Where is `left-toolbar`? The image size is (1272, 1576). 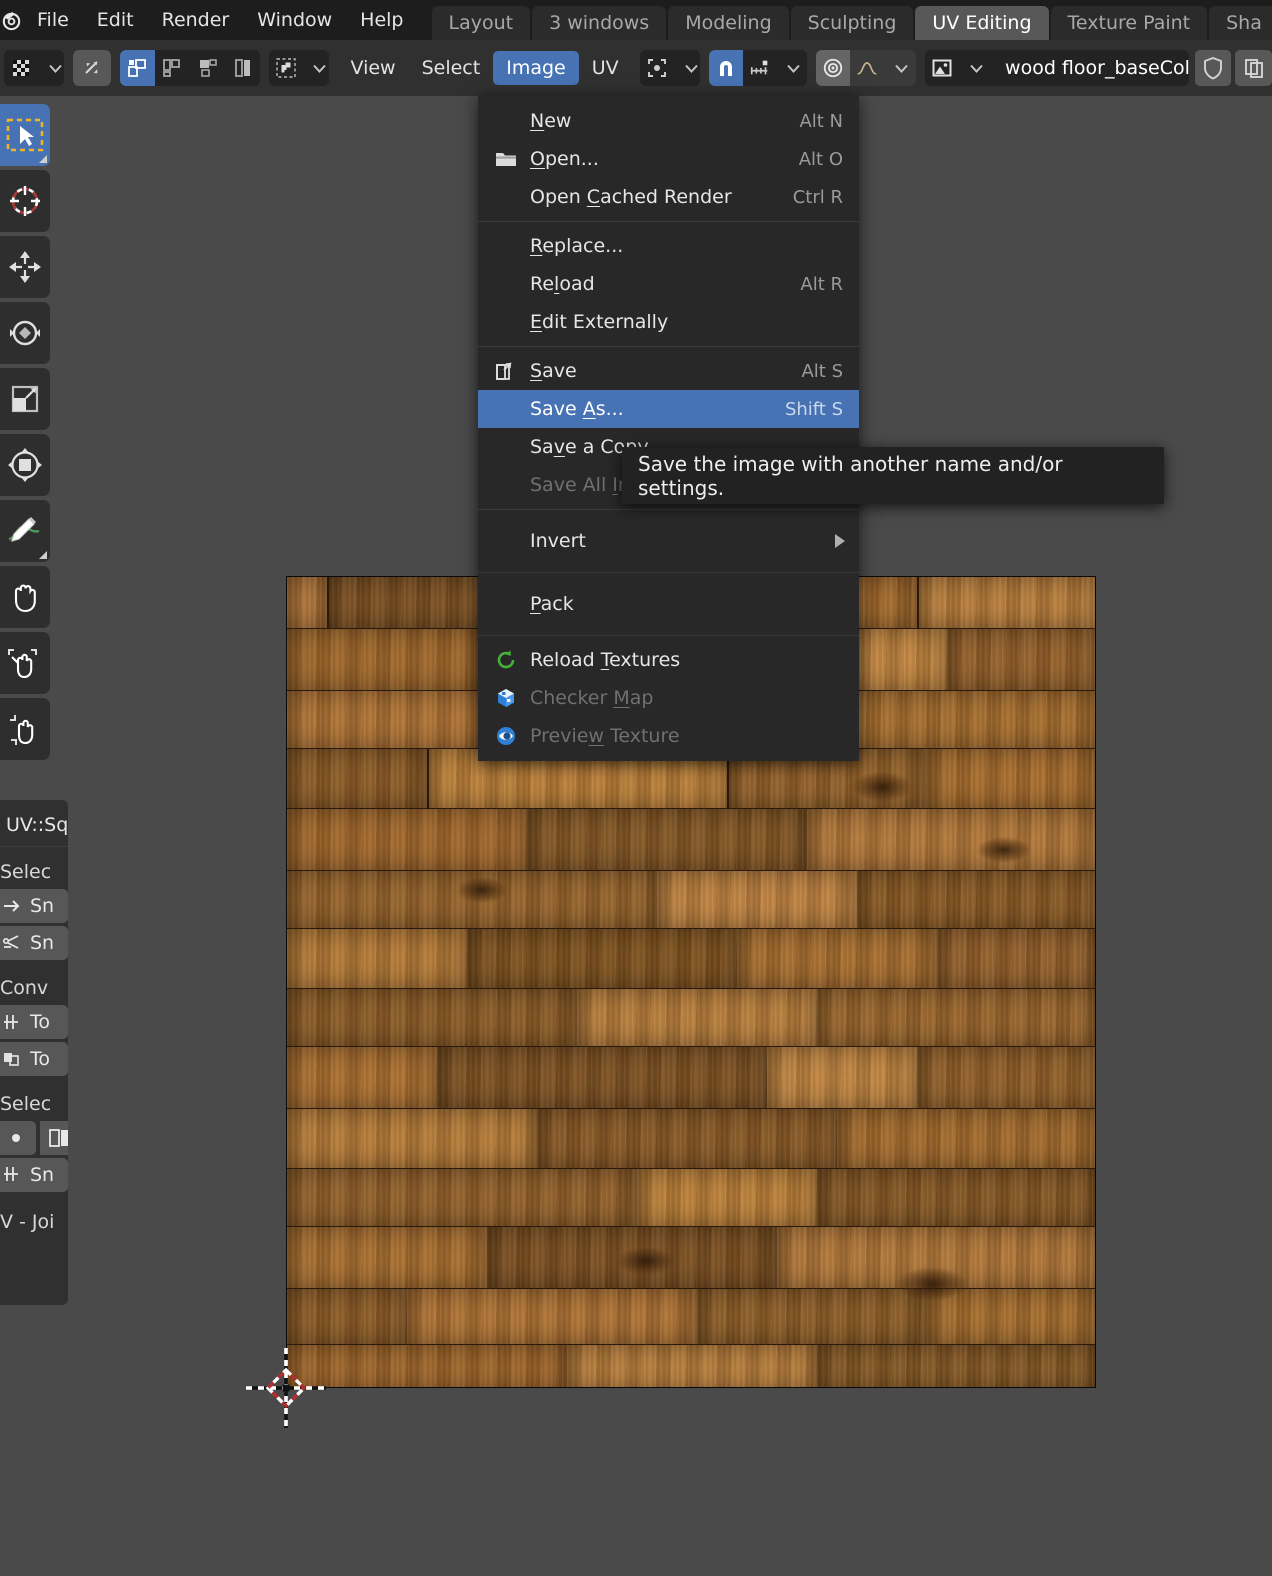
left-toolbar is located at coordinates (26, 432).